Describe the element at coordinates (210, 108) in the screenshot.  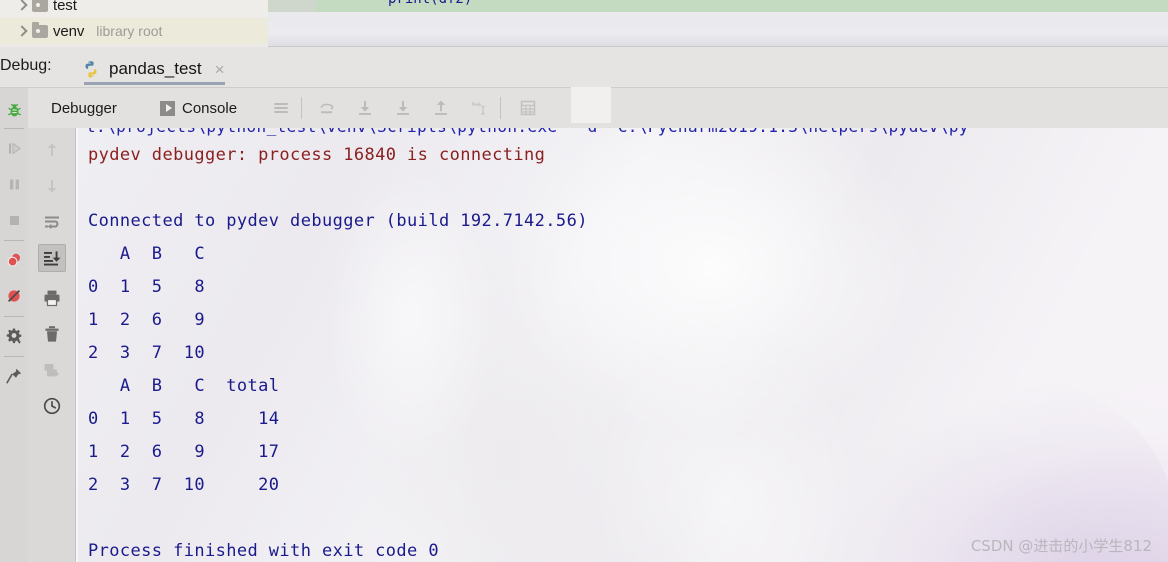
I see `tab-console-label: Console` at that location.